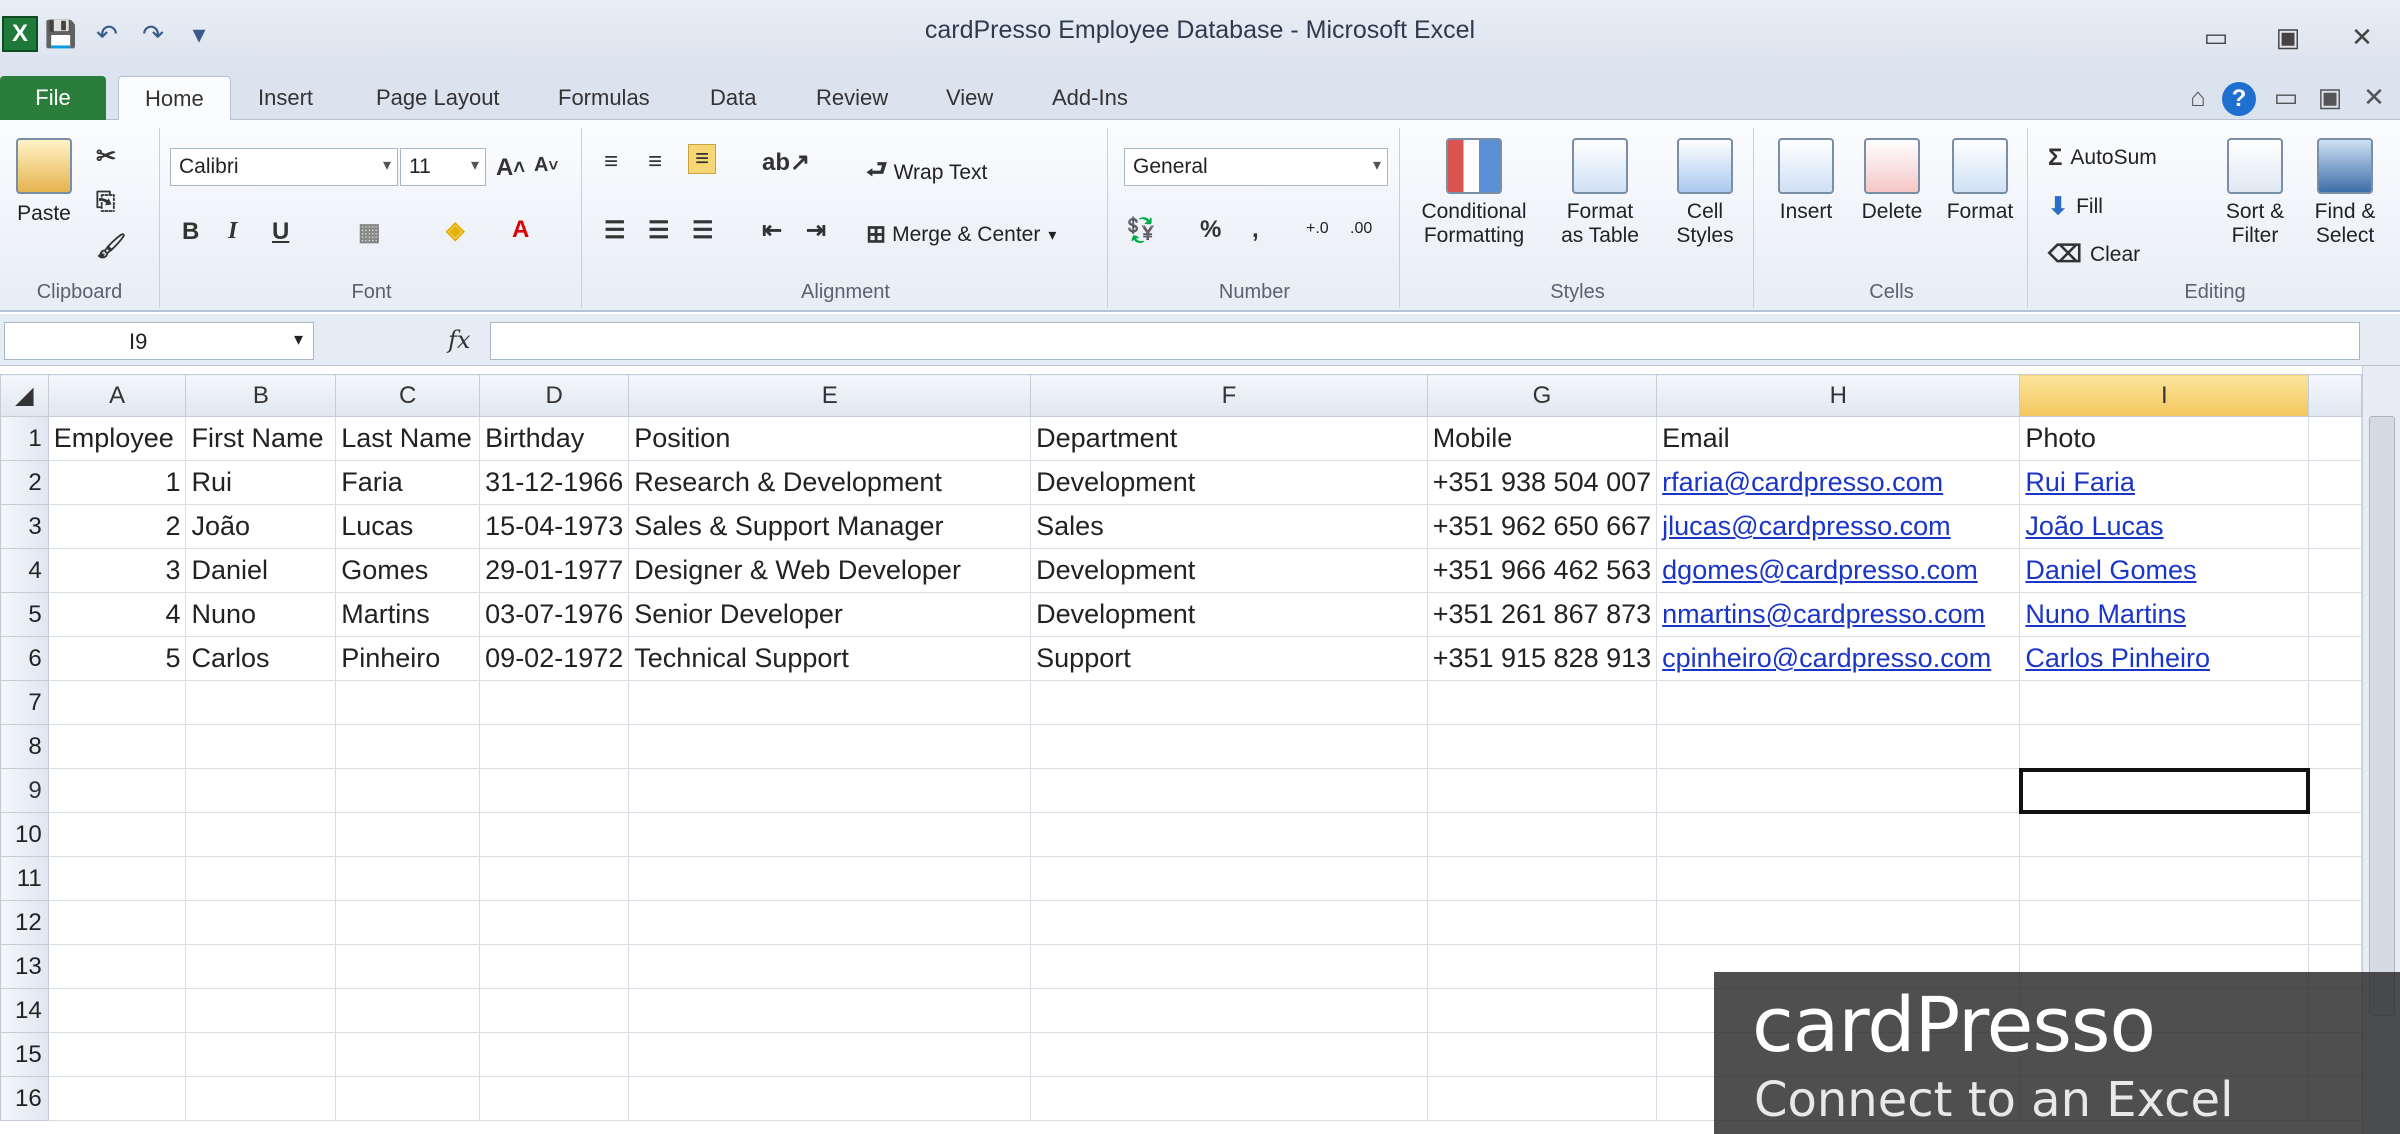 The image size is (2400, 1134). I want to click on cell-e1: Position, so click(830, 438).